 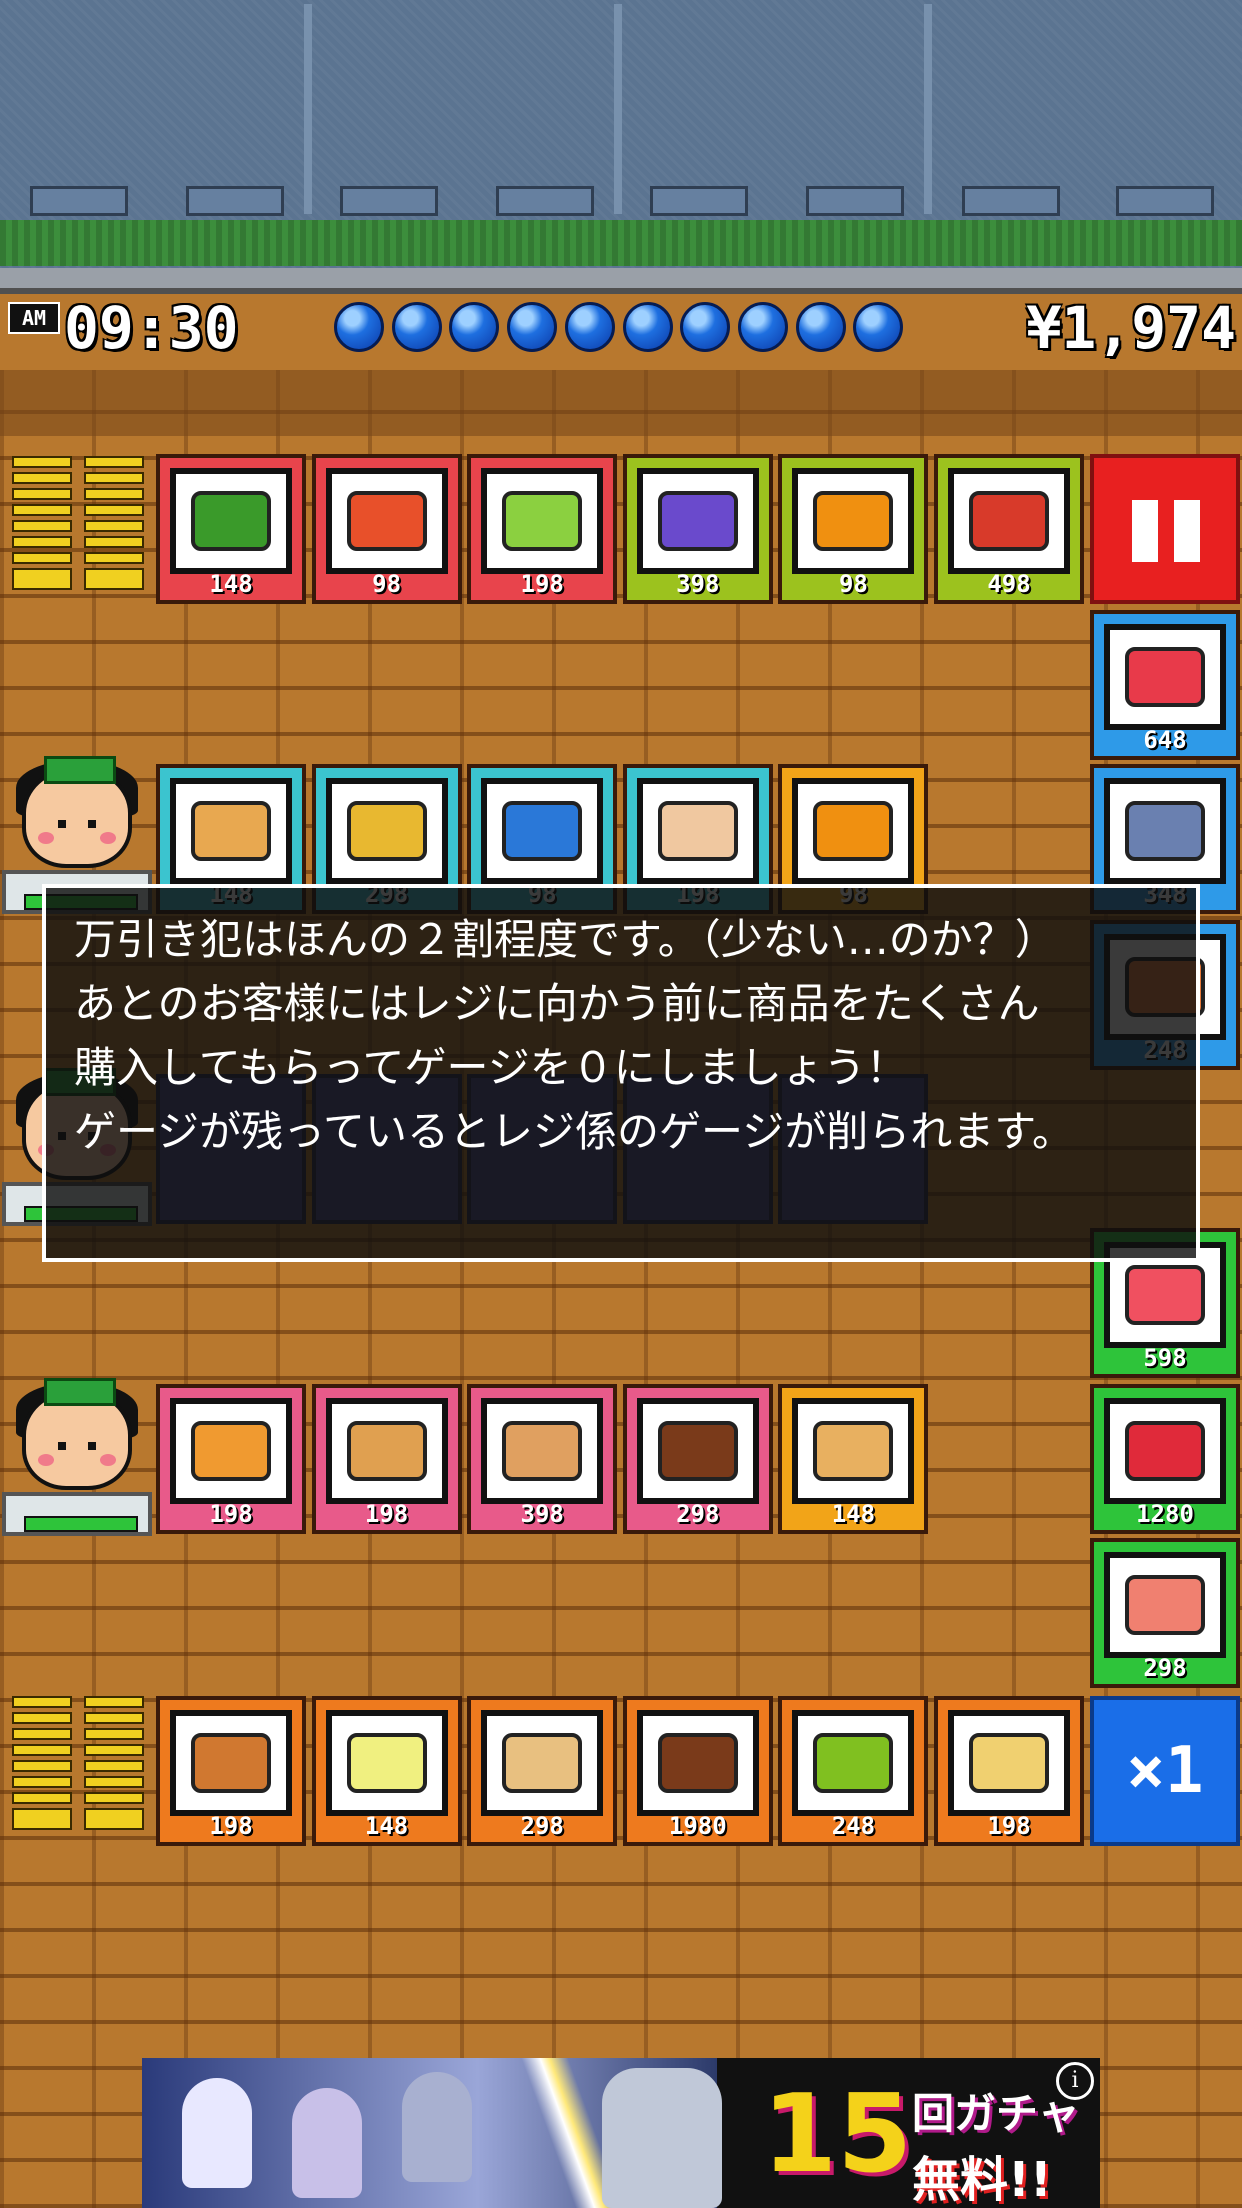 I want to click on product-tile-bento-box: 198, so click(x=386, y=1459).